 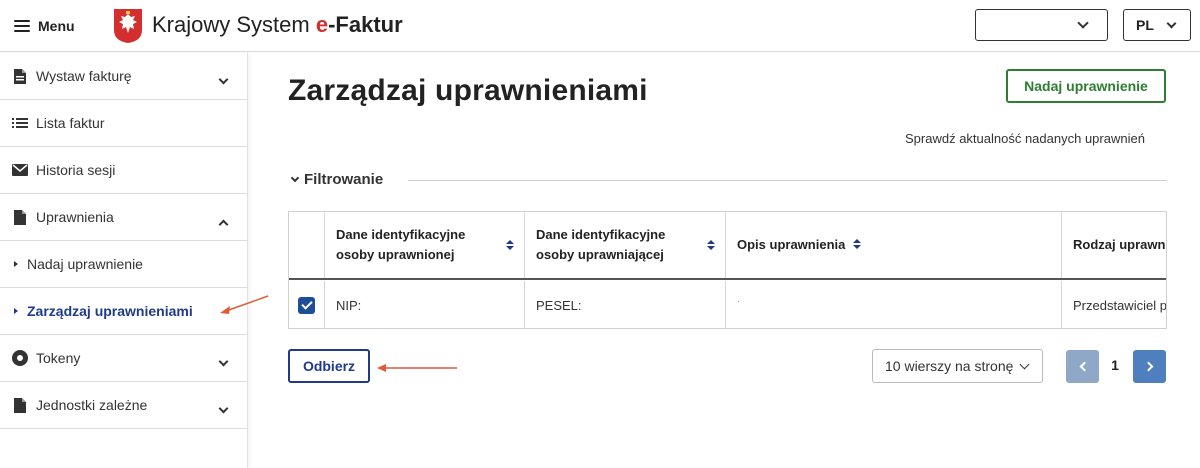 I want to click on sidebar-item-label: Nadaj uprawnienie, so click(x=85, y=264).